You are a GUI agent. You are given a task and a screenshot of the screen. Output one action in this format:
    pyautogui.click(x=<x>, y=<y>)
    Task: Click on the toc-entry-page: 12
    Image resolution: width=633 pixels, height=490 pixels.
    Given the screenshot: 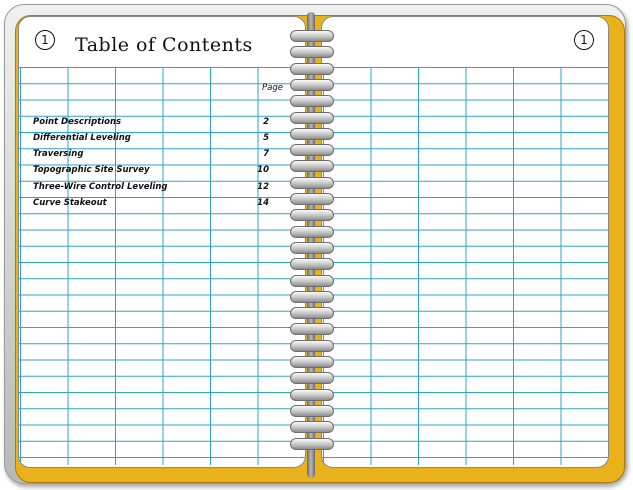 What is the action you would take?
    pyautogui.click(x=263, y=187)
    